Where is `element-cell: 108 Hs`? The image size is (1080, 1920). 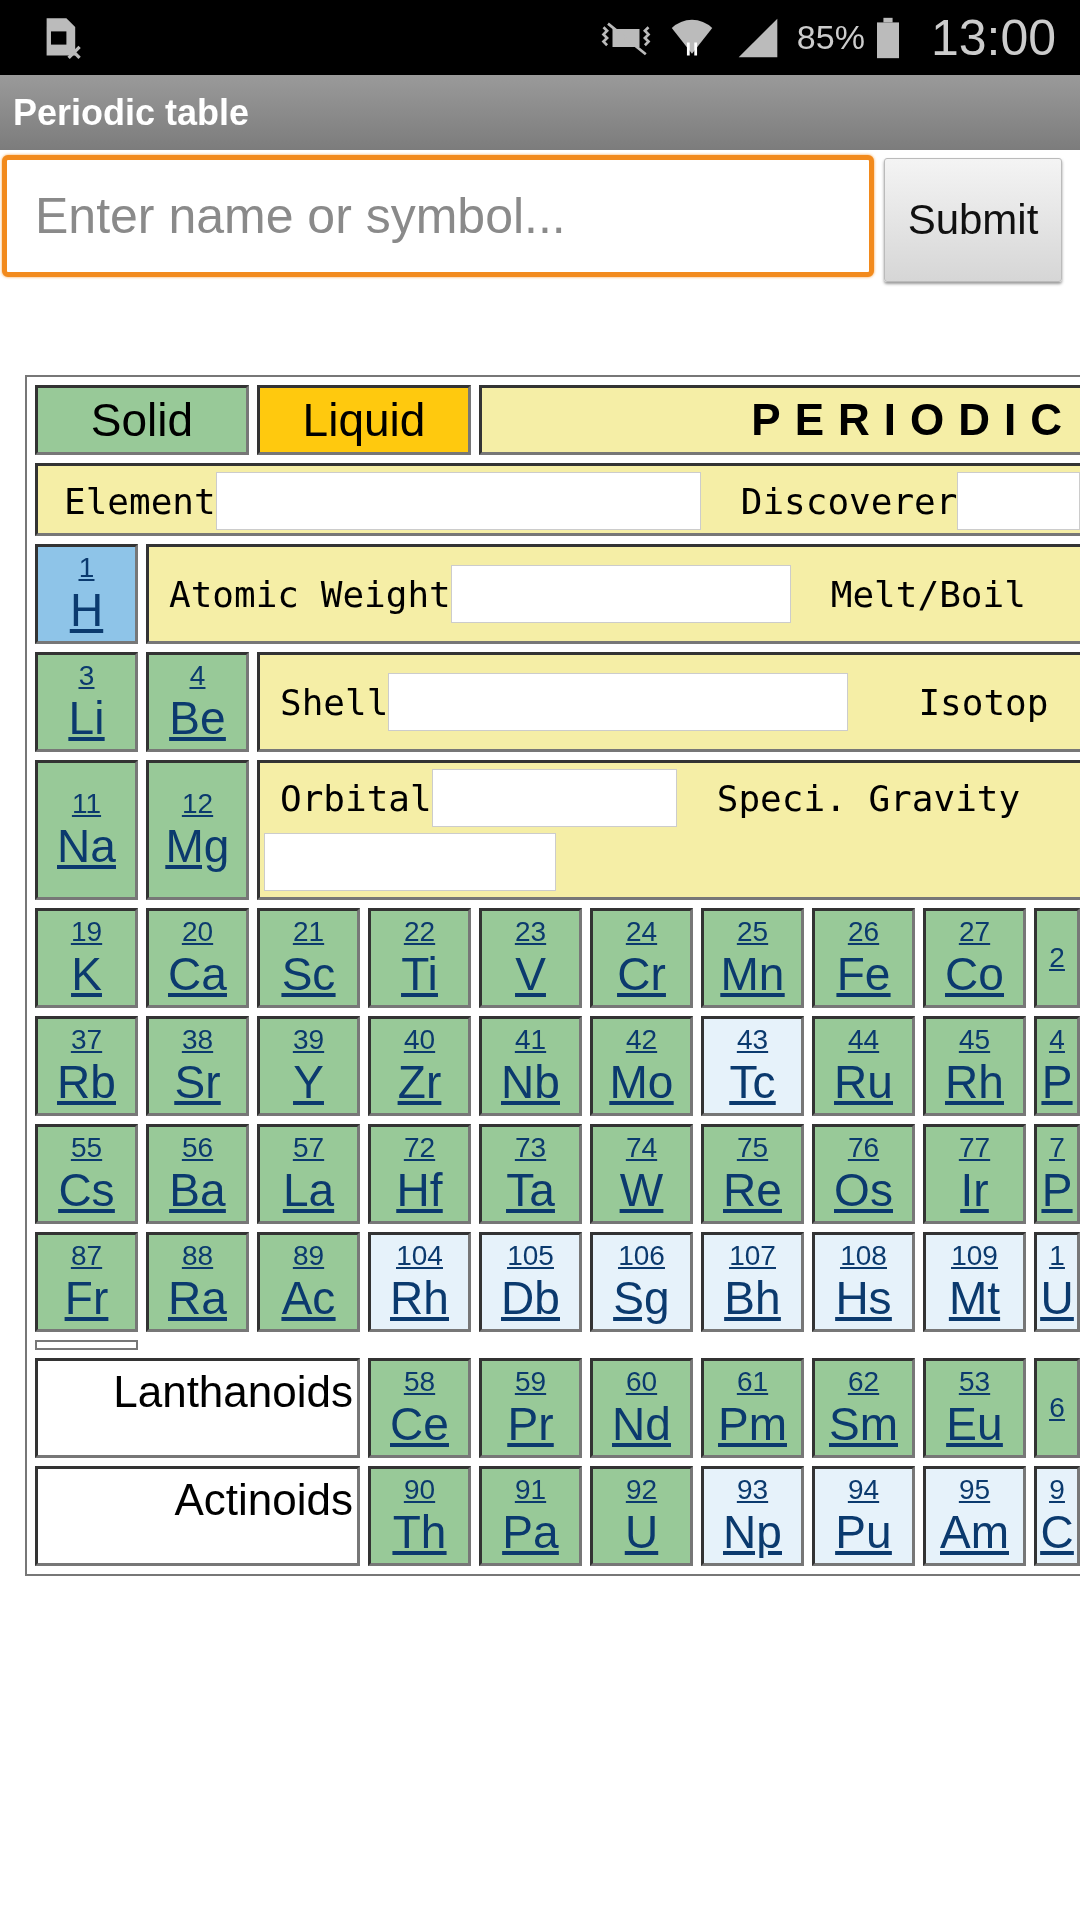 element-cell: 108 Hs is located at coordinates (863, 1282).